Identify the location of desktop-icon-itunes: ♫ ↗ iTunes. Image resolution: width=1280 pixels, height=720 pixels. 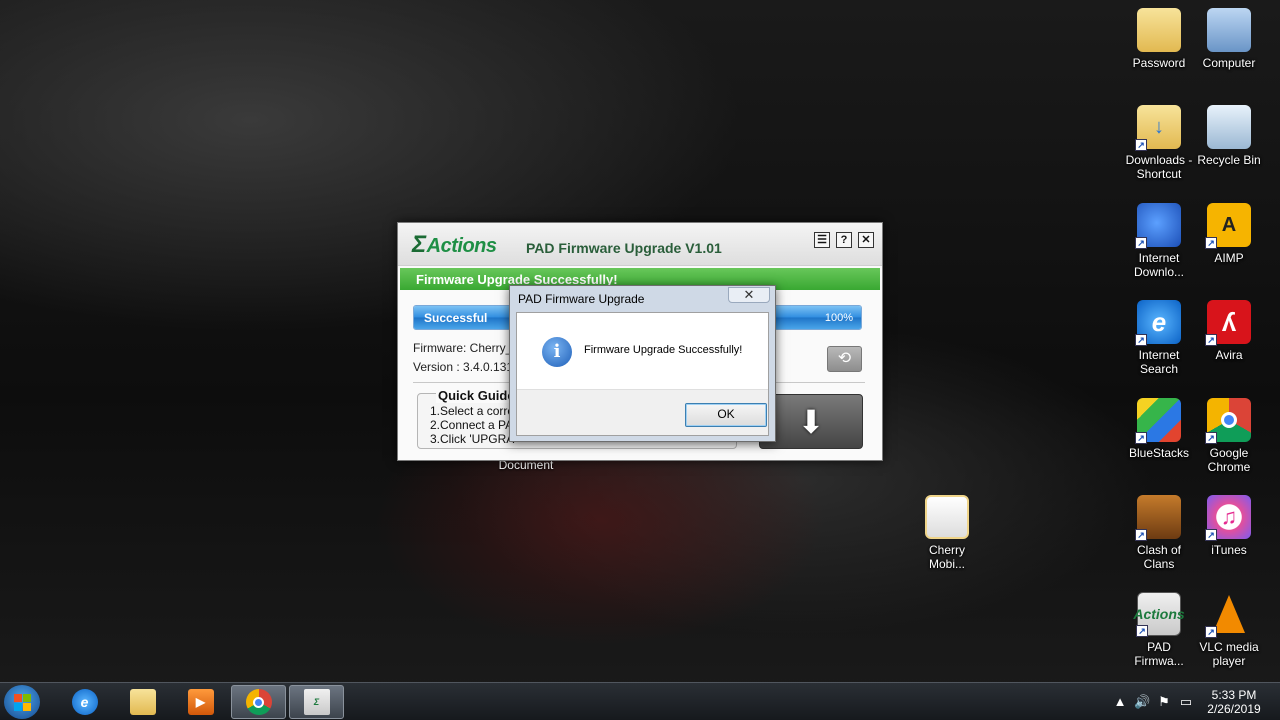
(1229, 526).